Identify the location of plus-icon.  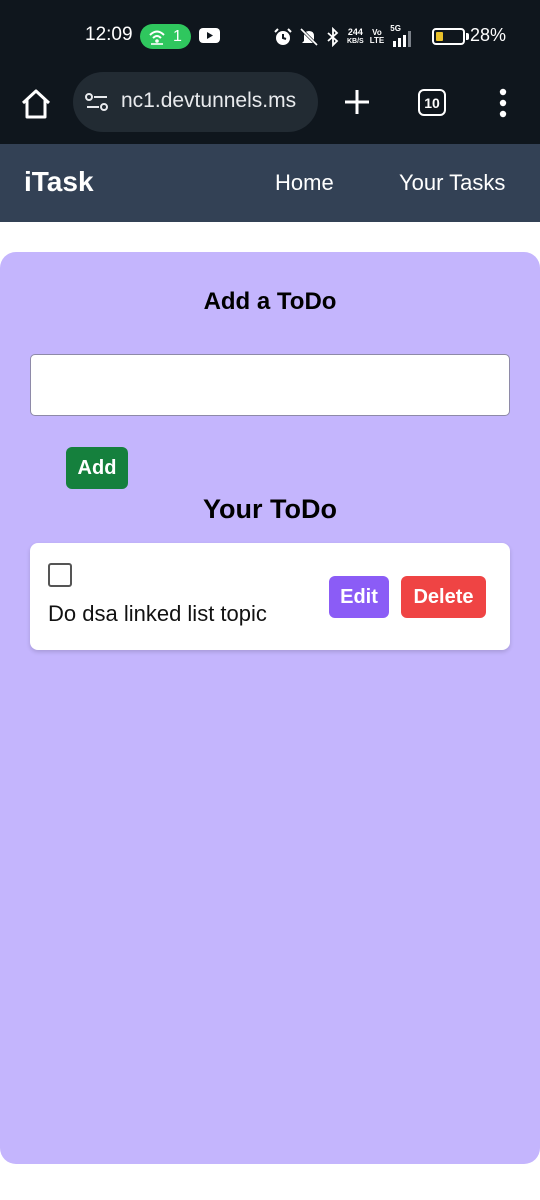
(357, 102).